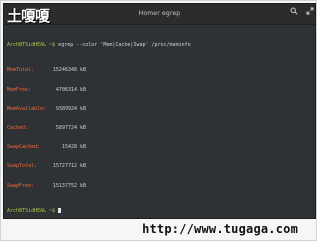 This screenshot has height=241, width=320. Describe the element at coordinates (220, 229) in the screenshot. I see `watermark-url: http://www.tugaga.com` at that location.